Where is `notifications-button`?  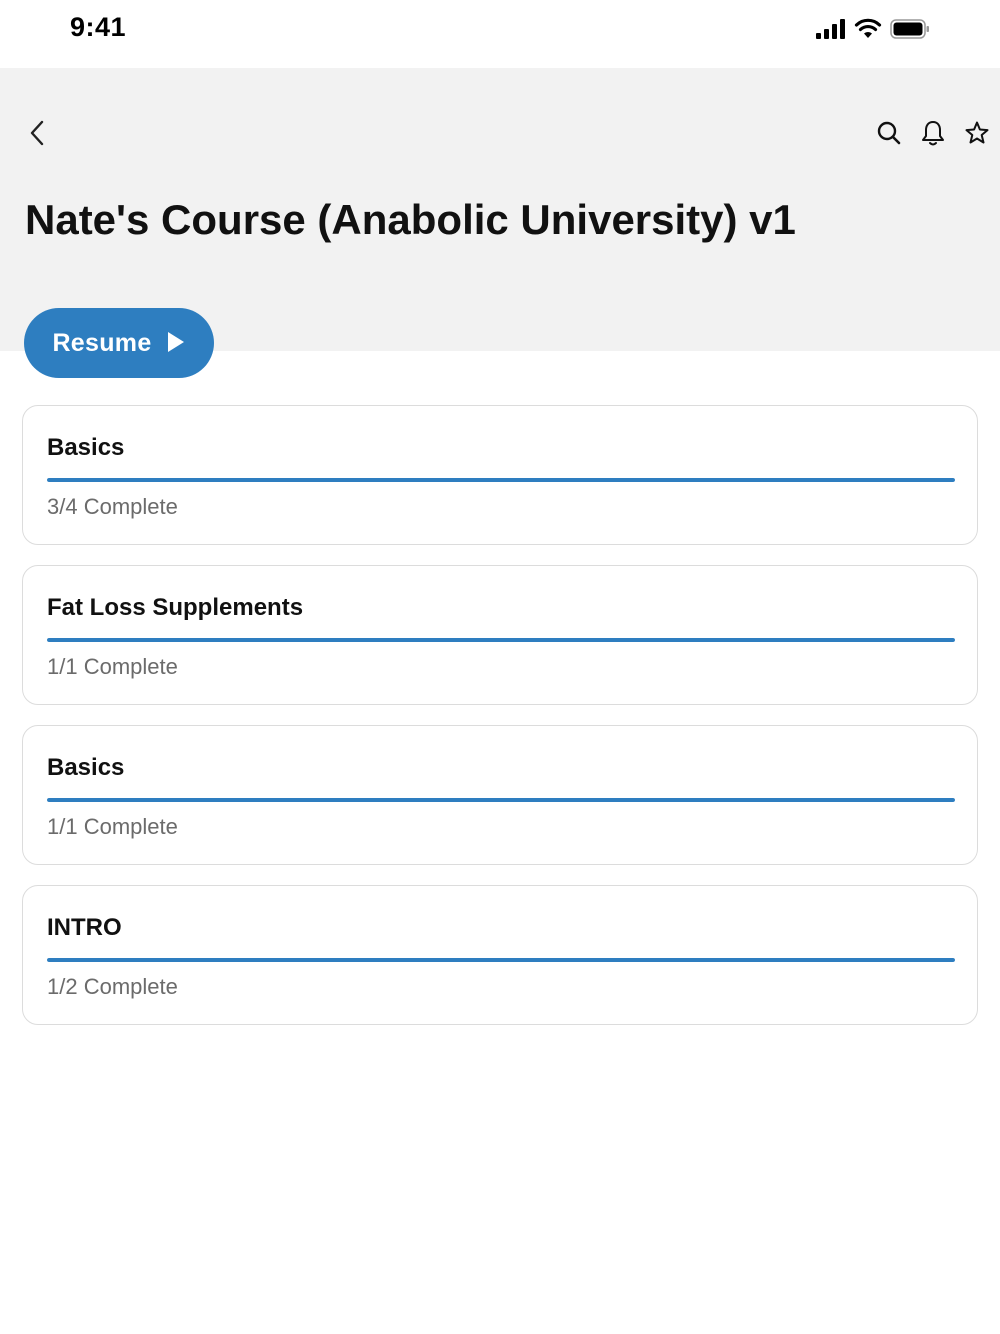 notifications-button is located at coordinates (933, 135).